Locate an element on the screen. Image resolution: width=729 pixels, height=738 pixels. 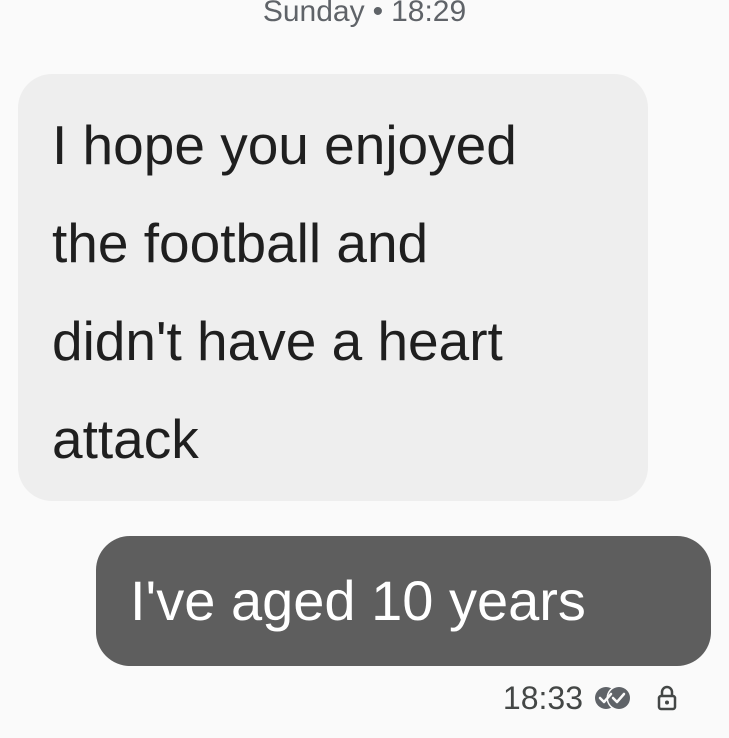
date-time: 18:29 is located at coordinates (429, 14).